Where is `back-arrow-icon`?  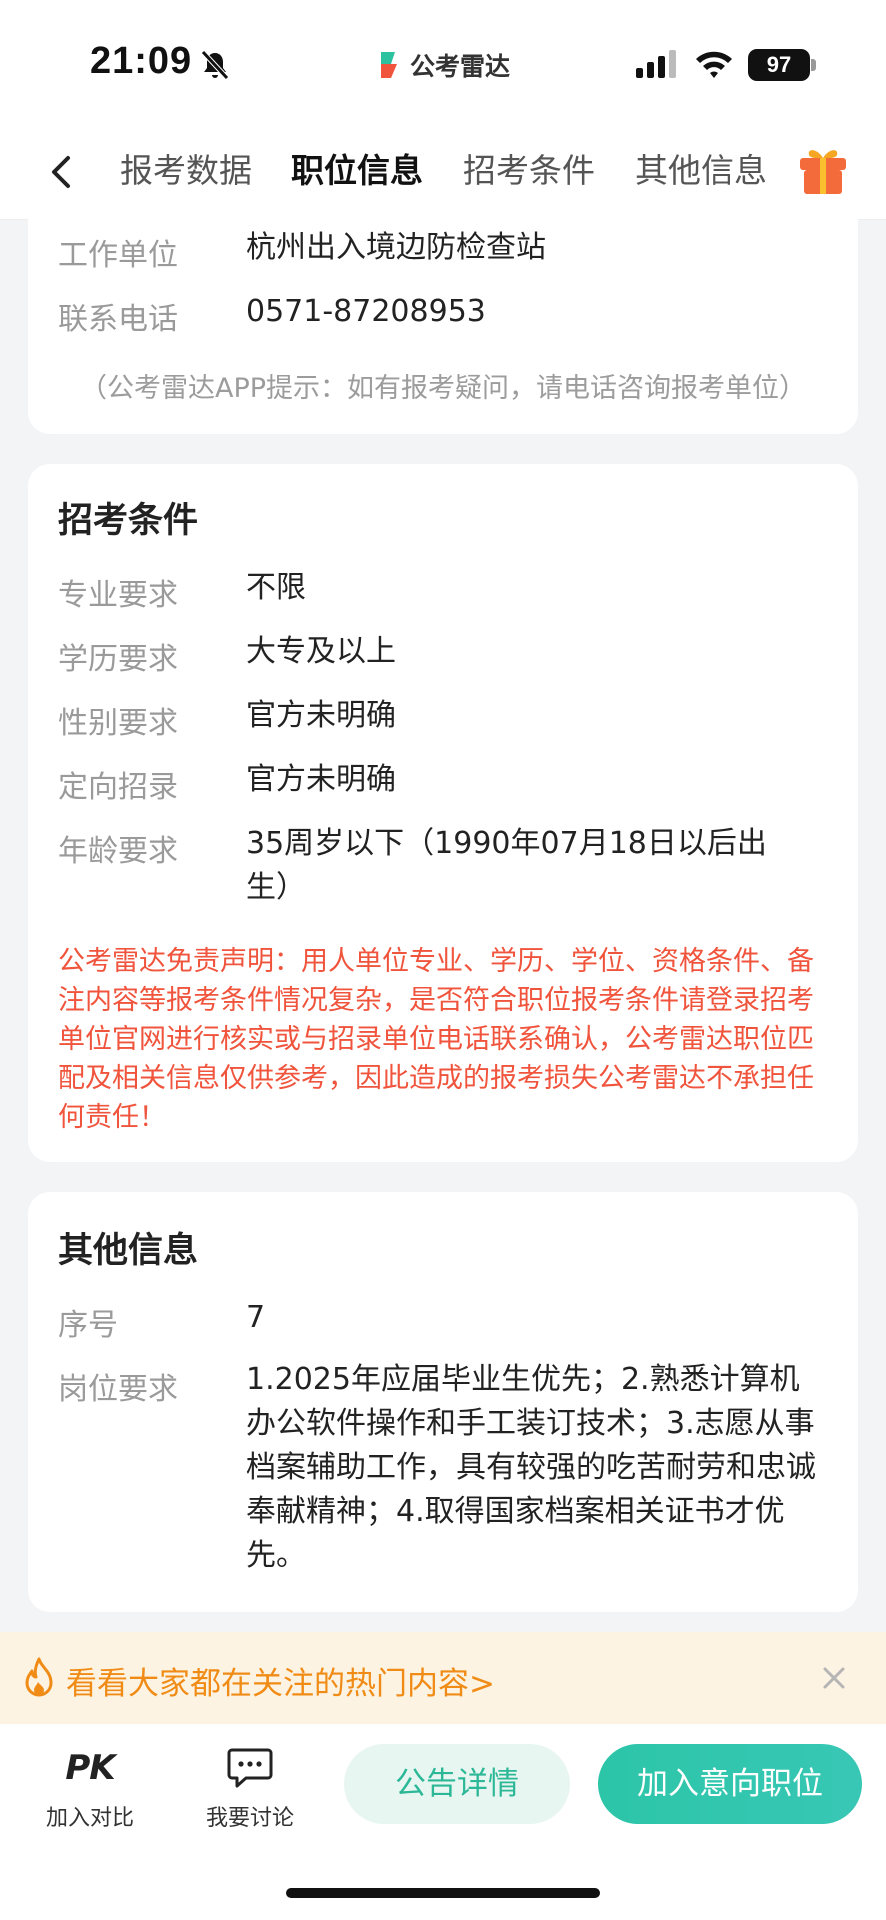 back-arrow-icon is located at coordinates (62, 172).